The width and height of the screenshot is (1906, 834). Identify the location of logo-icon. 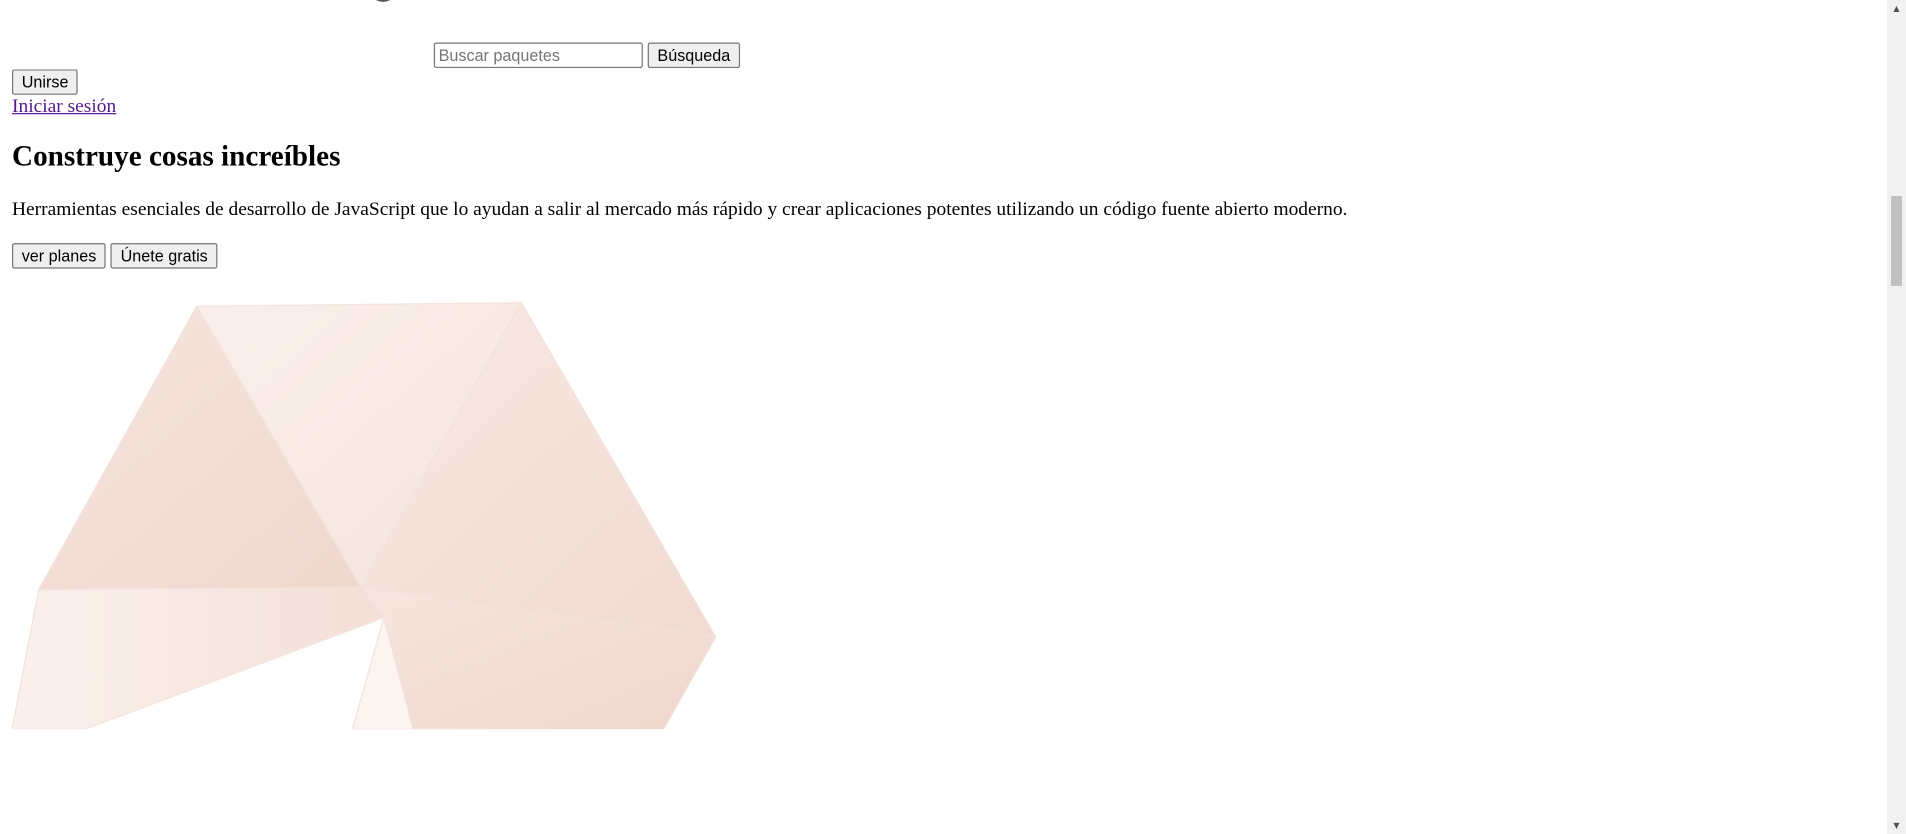
(382, 1).